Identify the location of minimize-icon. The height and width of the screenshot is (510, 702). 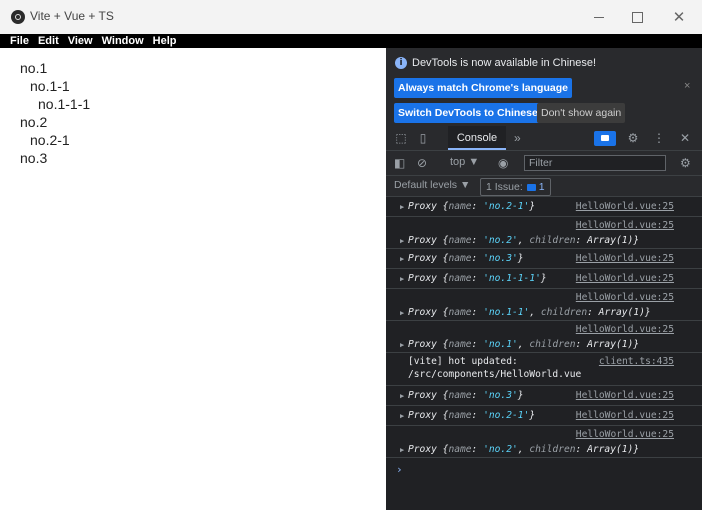
(599, 17).